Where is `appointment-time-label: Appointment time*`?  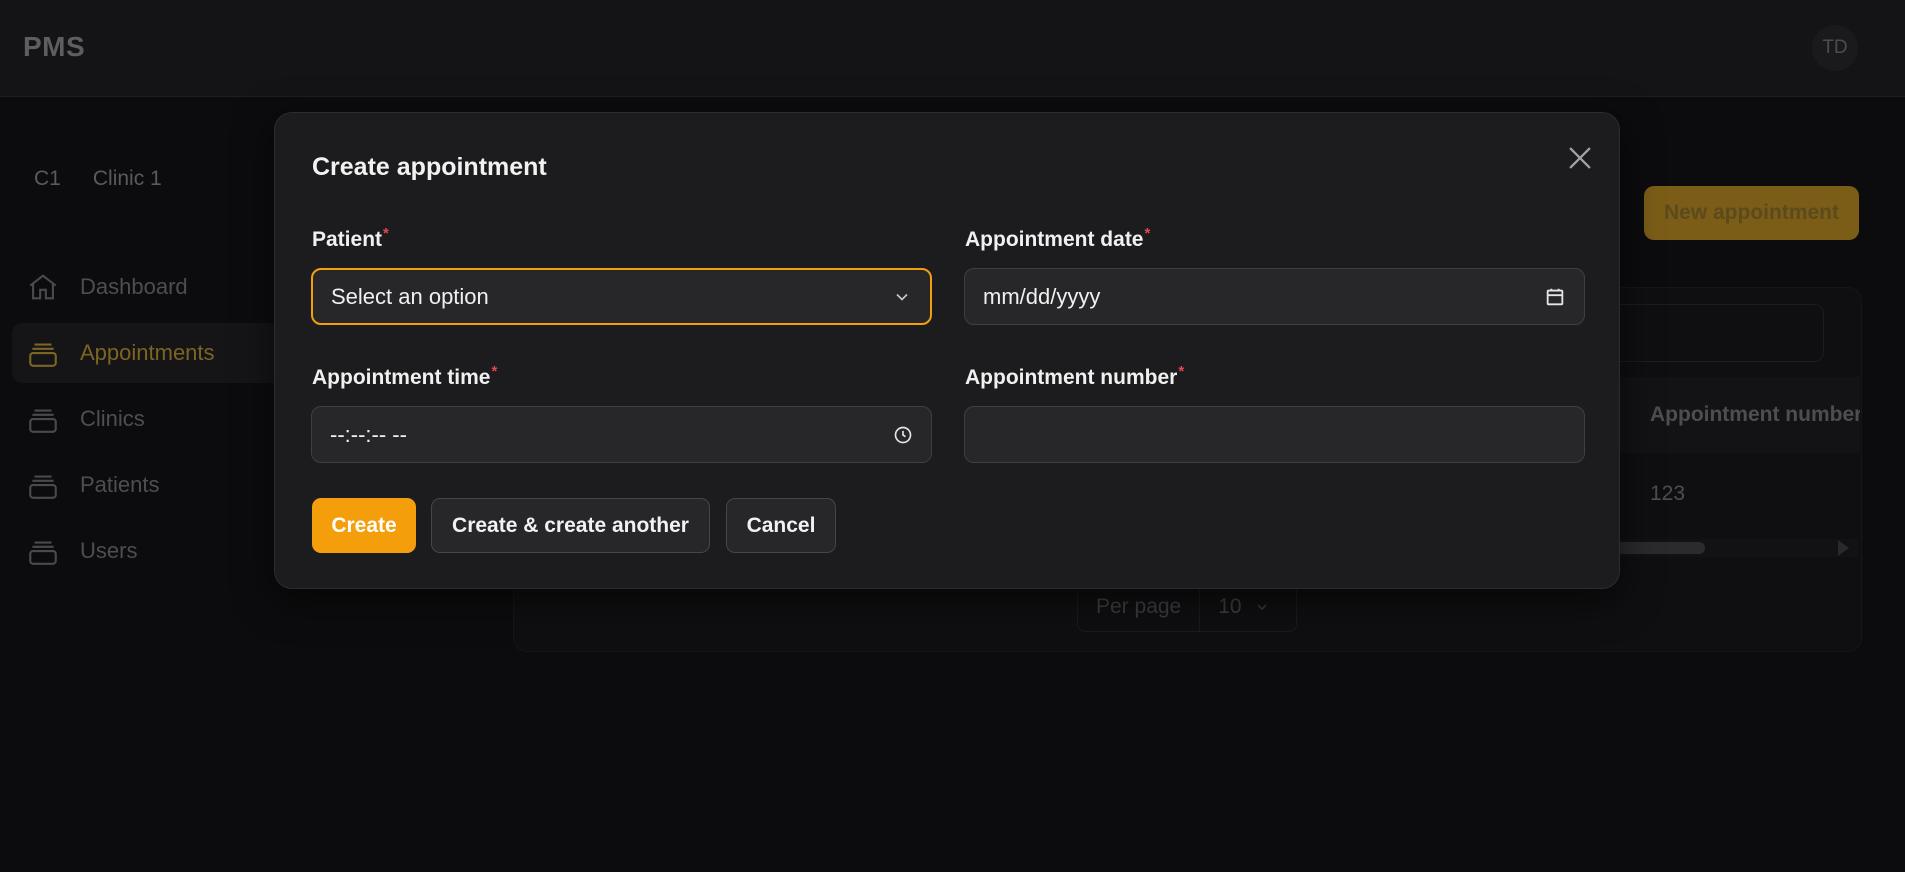
appointment-time-label: Appointment time* is located at coordinates (404, 376).